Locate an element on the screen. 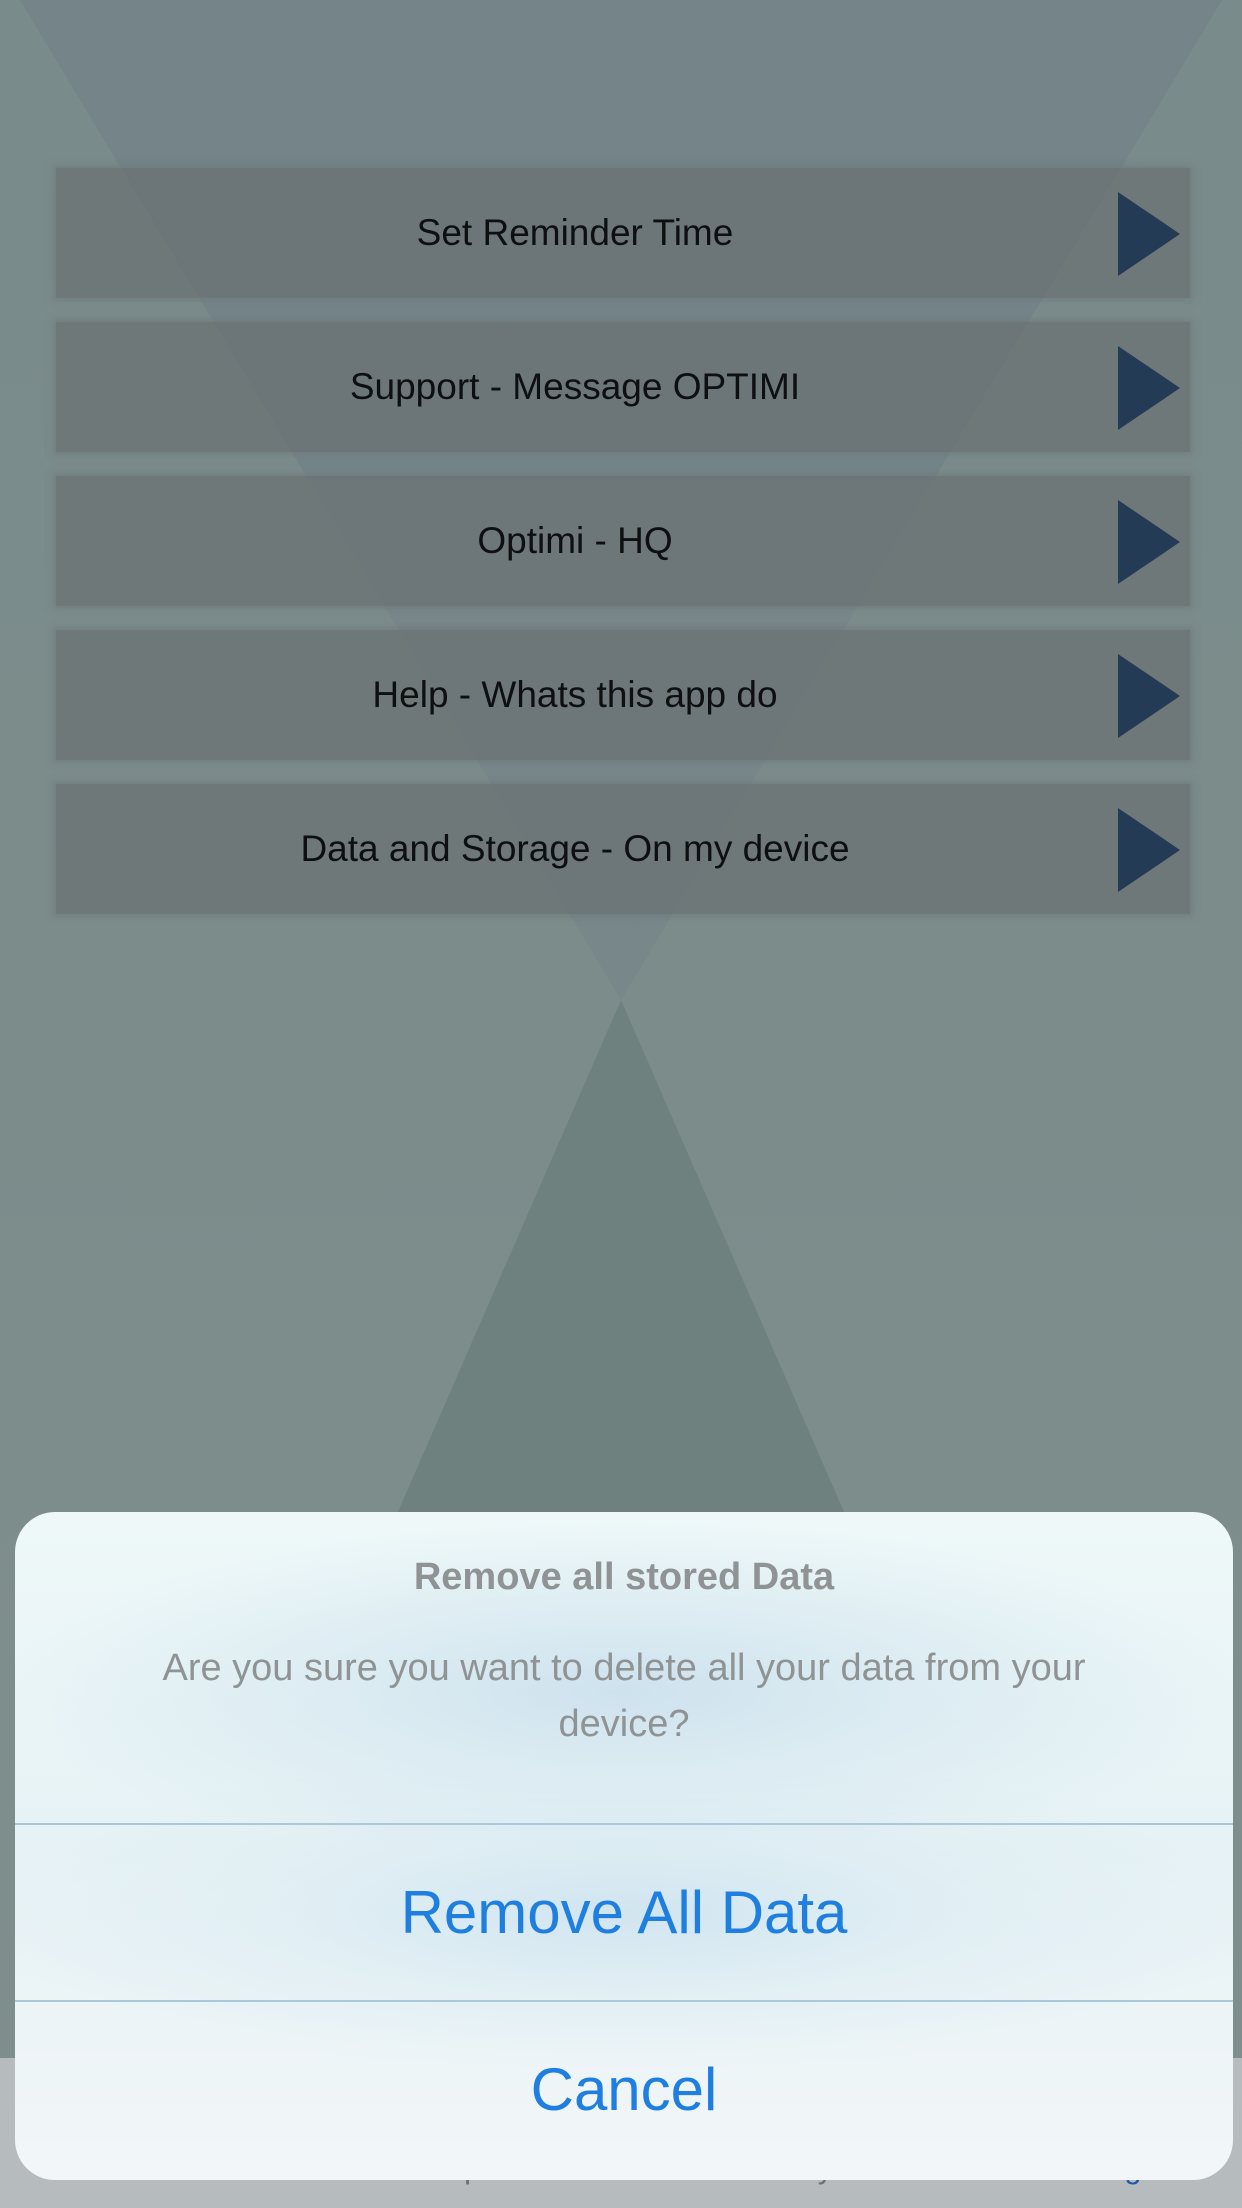  remove-all-data-button: Remove All Data is located at coordinates (624, 1913).